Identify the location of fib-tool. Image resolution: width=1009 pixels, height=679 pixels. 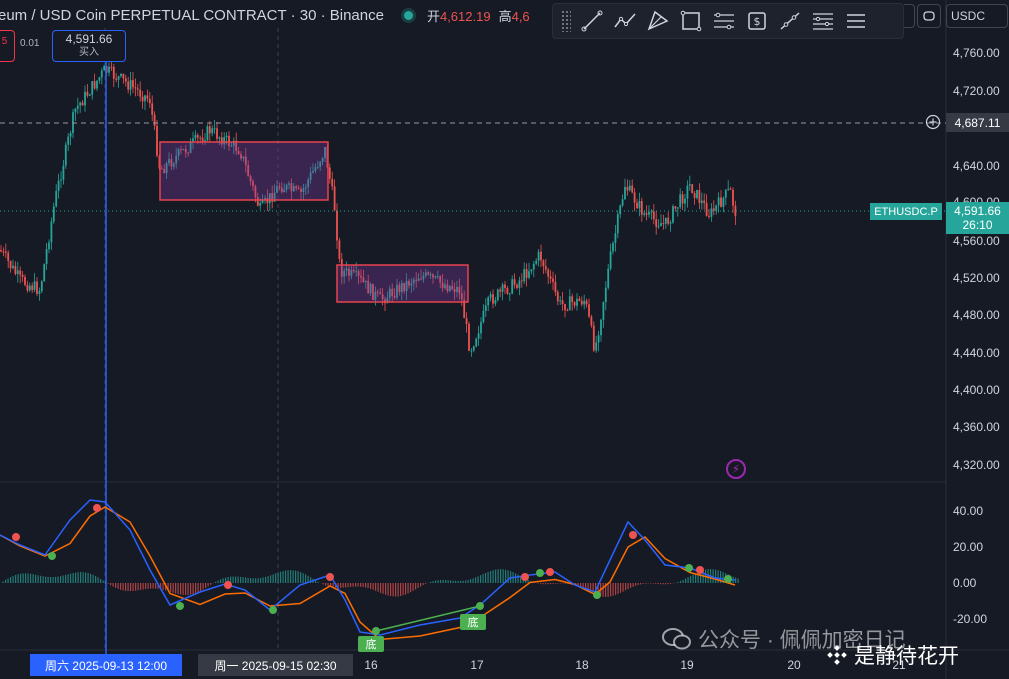
(822, 21).